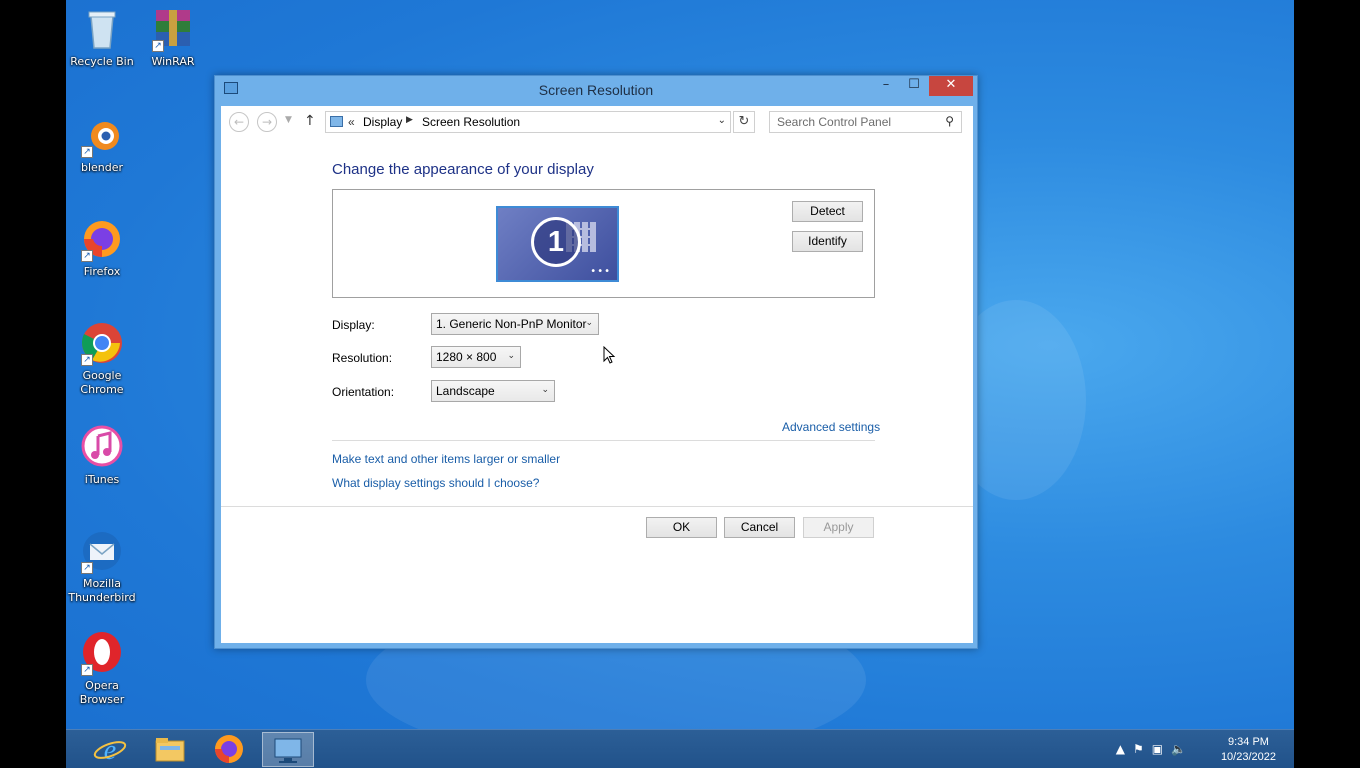 Image resolution: width=1360 pixels, height=768 pixels. What do you see at coordinates (914, 86) in the screenshot?
I see `maximize-button: ☐` at bounding box center [914, 86].